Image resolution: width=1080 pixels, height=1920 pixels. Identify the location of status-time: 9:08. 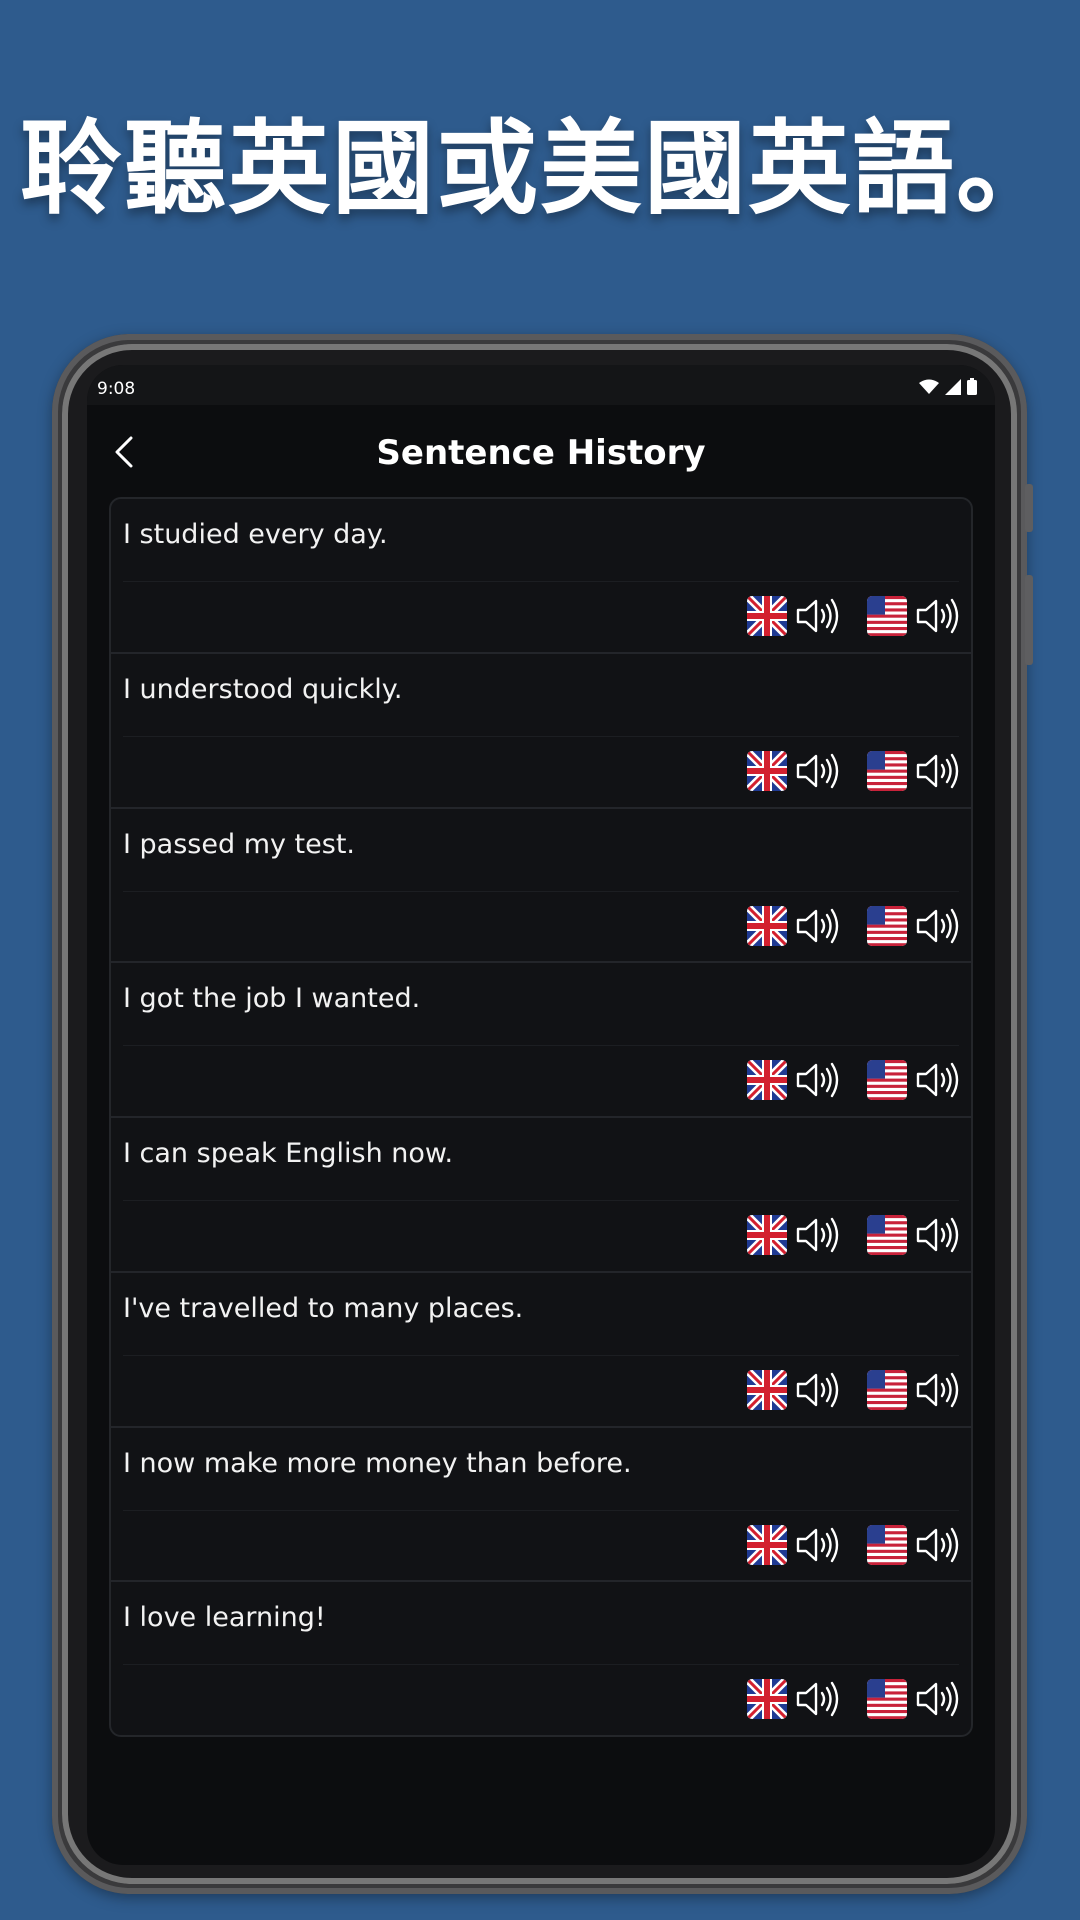
(116, 389).